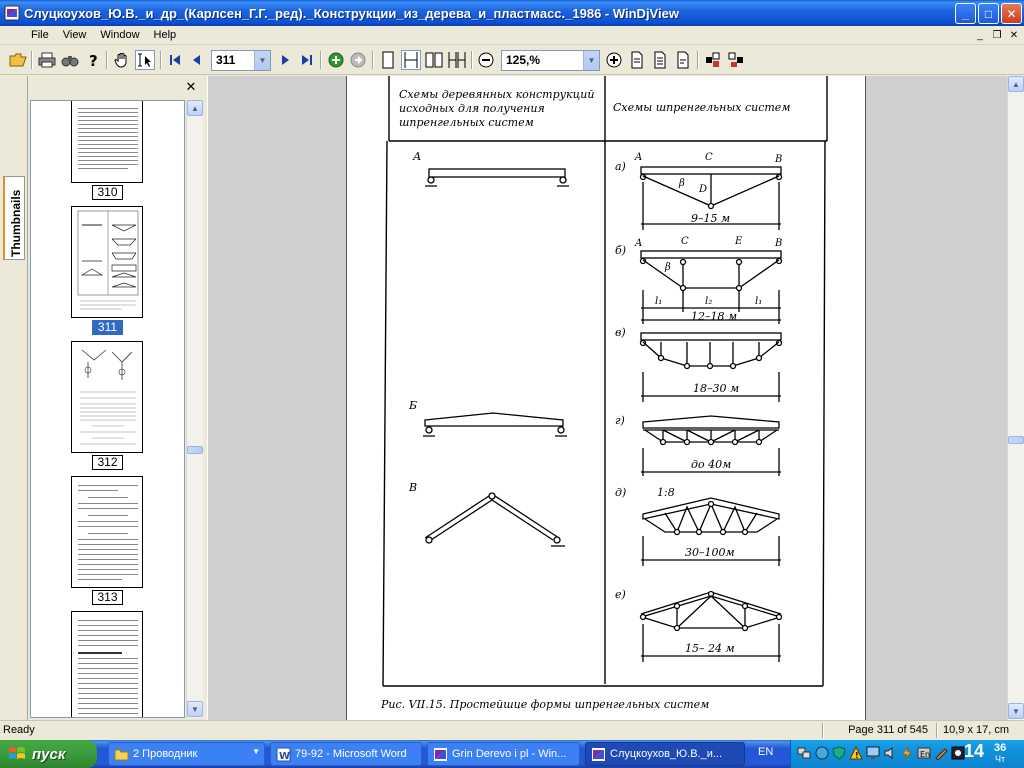  I want to click on menu-bar: File View Window Help, so click(512, 35).